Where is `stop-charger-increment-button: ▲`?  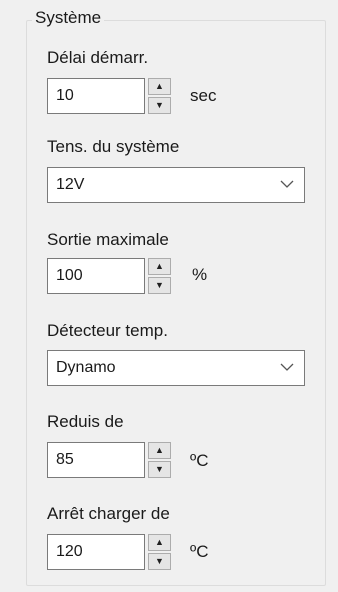 stop-charger-increment-button: ▲ is located at coordinates (159, 542).